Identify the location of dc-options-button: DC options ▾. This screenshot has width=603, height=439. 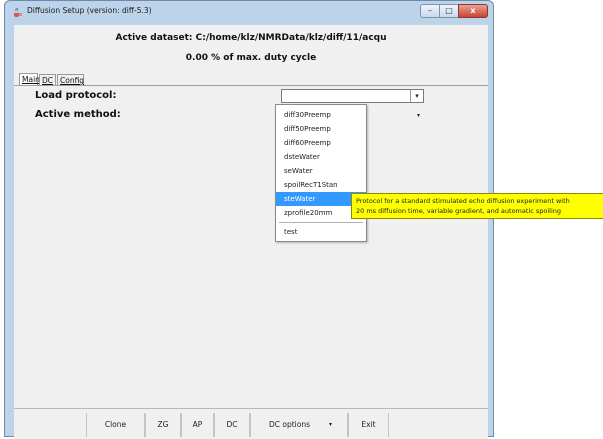
(299, 425).